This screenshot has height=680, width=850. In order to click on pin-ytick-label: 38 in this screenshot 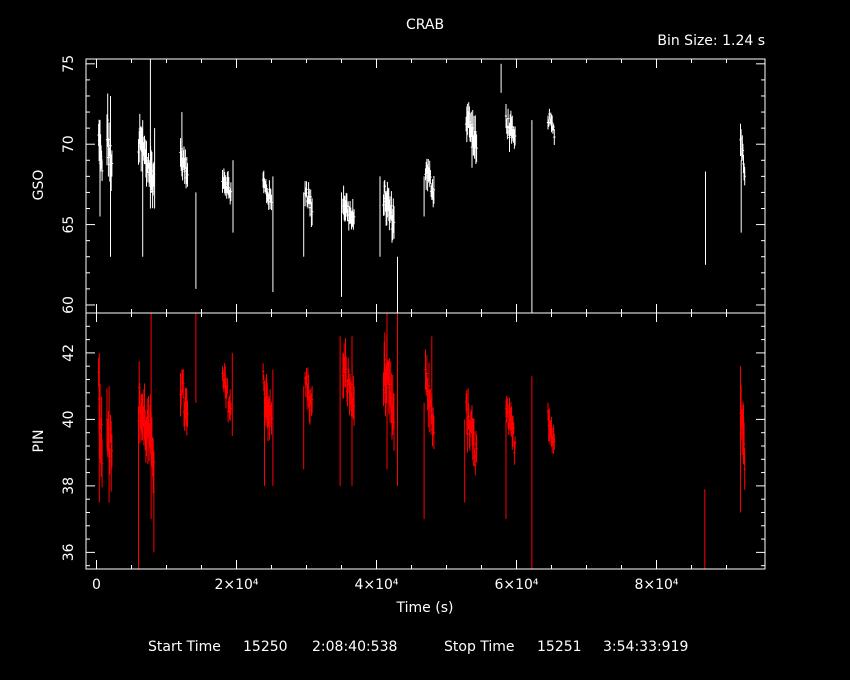, I will do `click(69, 486)`.